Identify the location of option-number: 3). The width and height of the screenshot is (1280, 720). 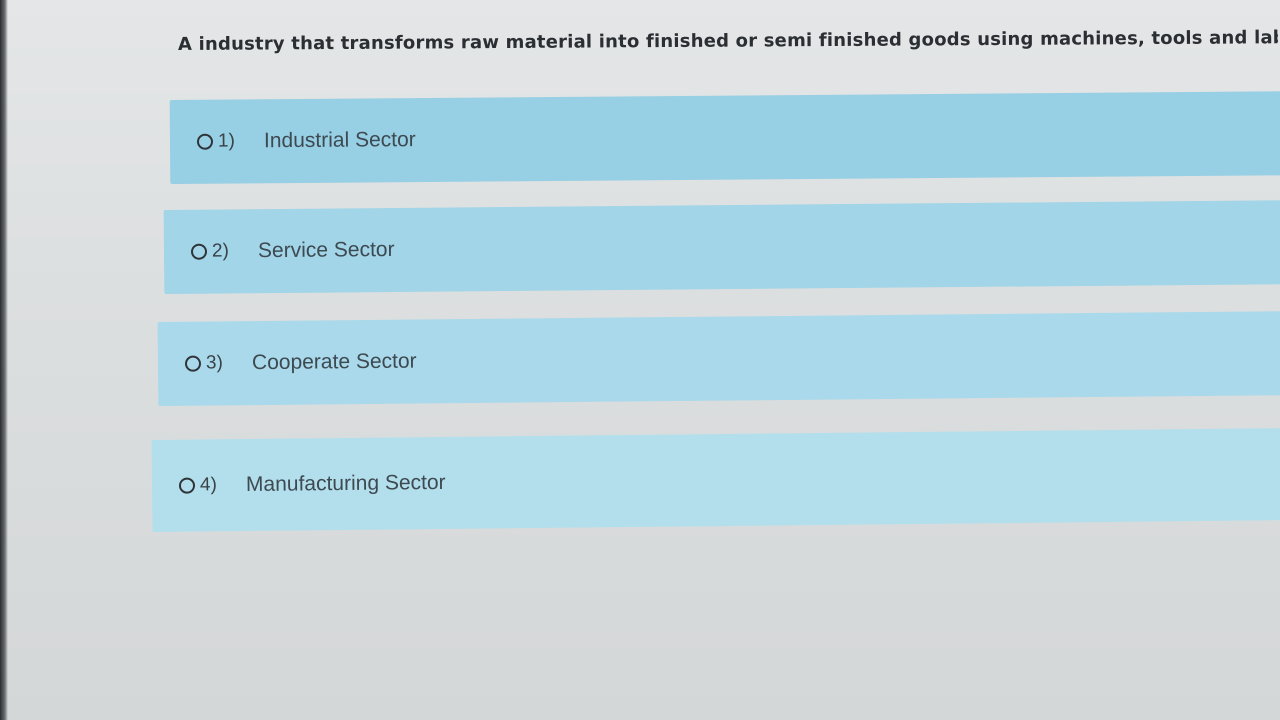
(214, 363).